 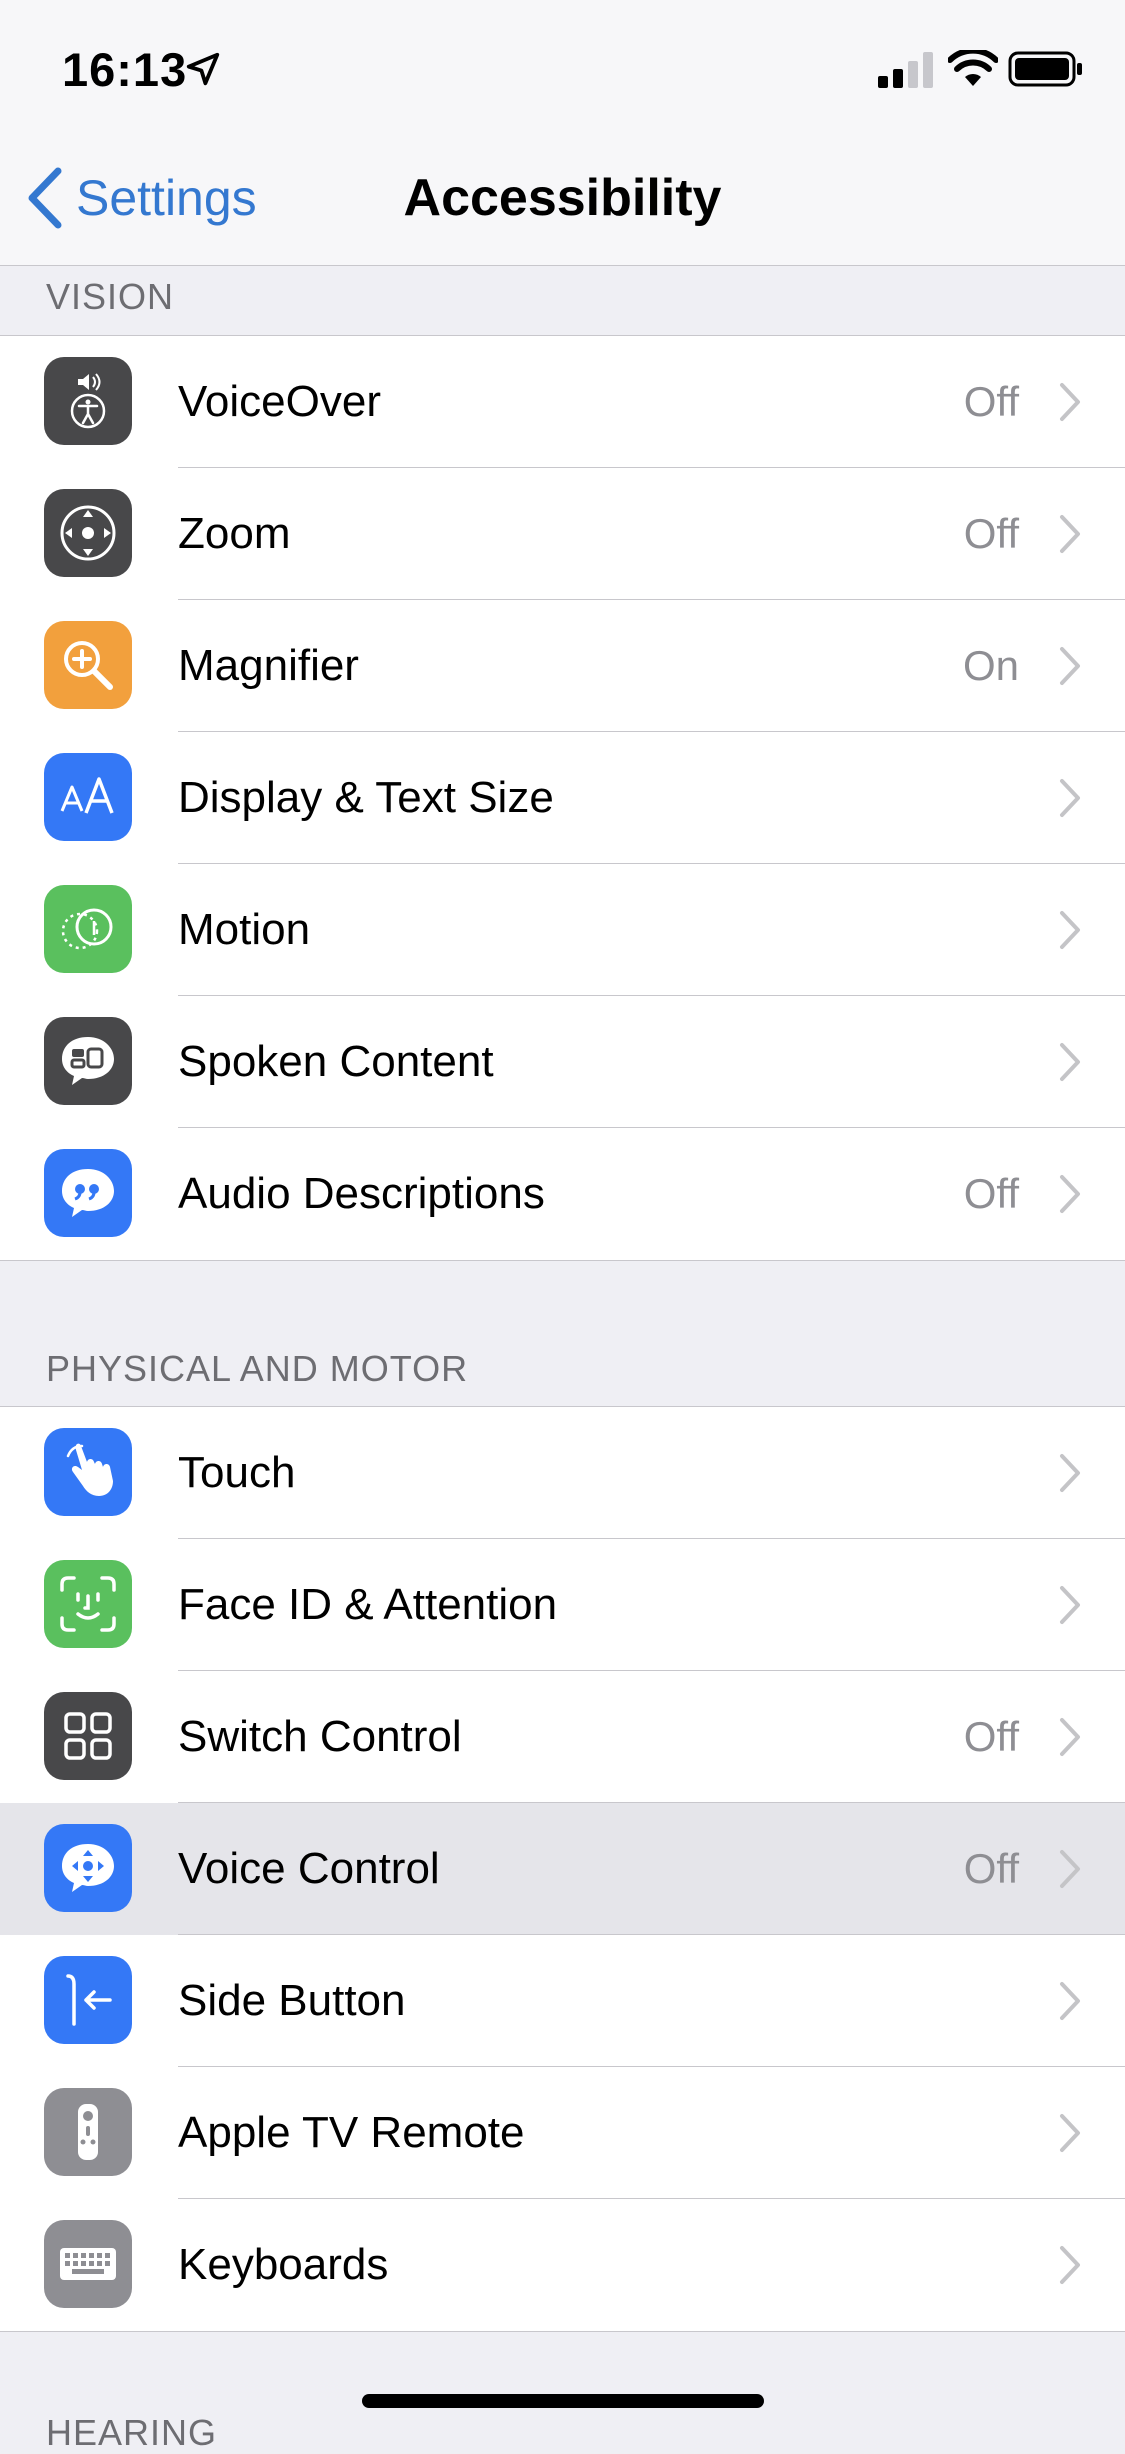 What do you see at coordinates (244, 929) in the screenshot?
I see `row-label: Motion` at bounding box center [244, 929].